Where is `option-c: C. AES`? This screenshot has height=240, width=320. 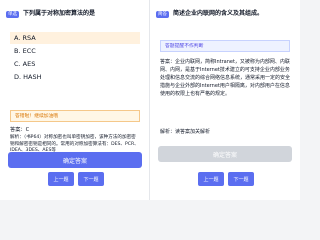
option-c: C. AES is located at coordinates (75, 64).